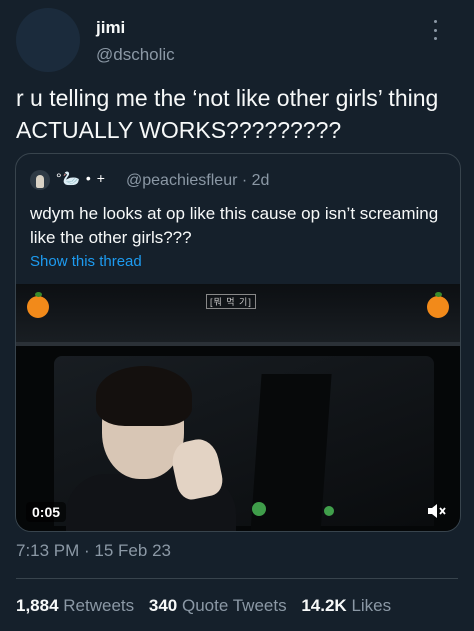 Image resolution: width=474 pixels, height=631 pixels. Describe the element at coordinates (437, 511) in the screenshot. I see `mute-icon` at that location.